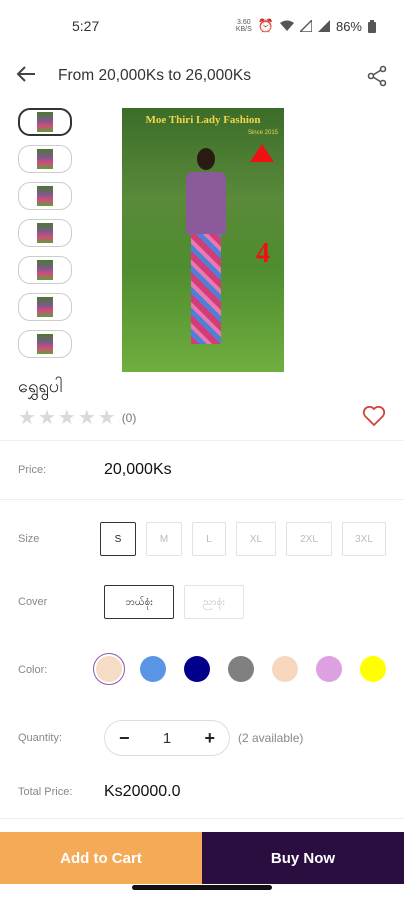 The image size is (404, 900). I want to click on battery-icon, so click(372, 26).